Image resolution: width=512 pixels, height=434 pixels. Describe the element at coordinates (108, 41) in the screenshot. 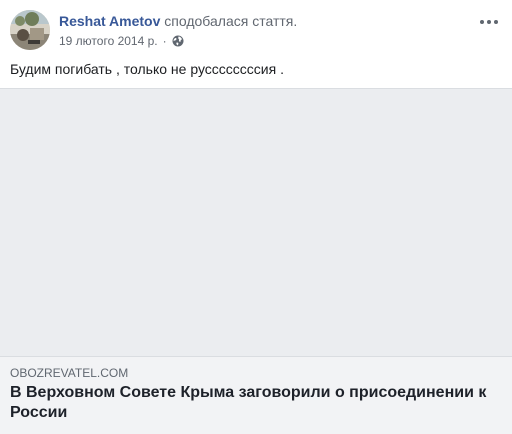

I see `post-timestamp: 19 лютого 2014 р.` at that location.